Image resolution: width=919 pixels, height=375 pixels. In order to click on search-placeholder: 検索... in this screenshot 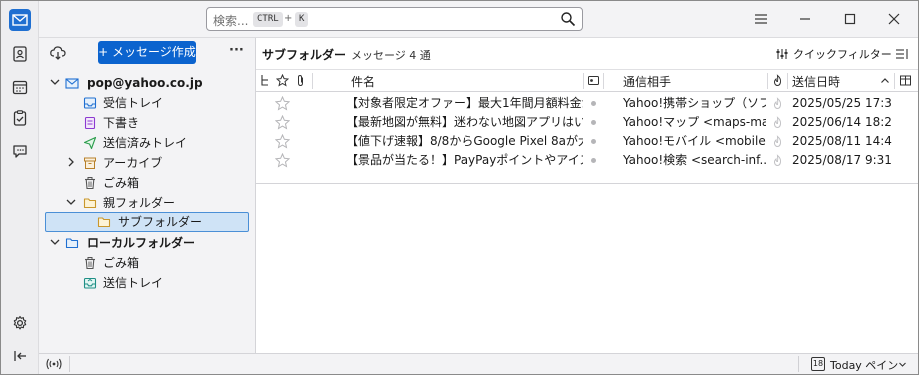, I will do `click(231, 21)`.